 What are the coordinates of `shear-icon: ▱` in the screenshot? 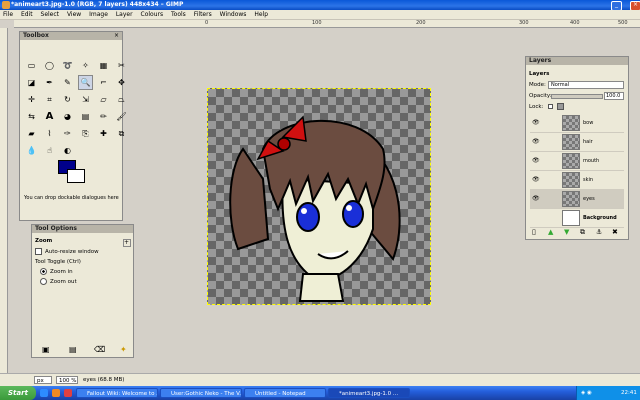 It's located at (103, 99).